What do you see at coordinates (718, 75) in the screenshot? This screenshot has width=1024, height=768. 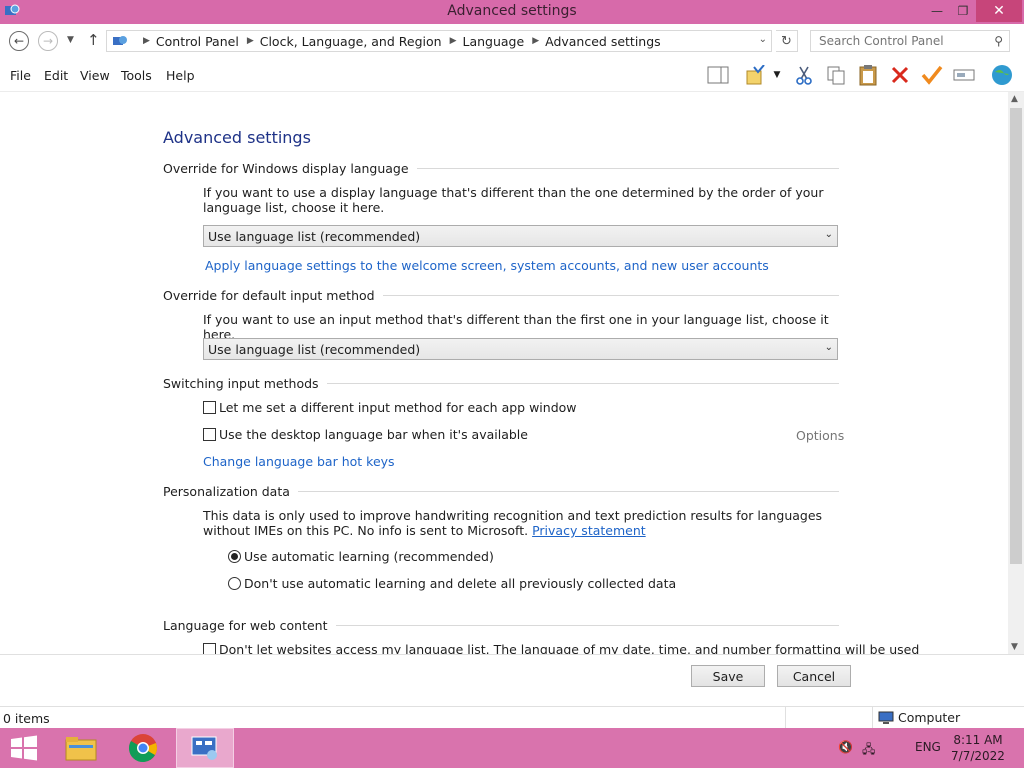 I see `preview-pane-icon` at bounding box center [718, 75].